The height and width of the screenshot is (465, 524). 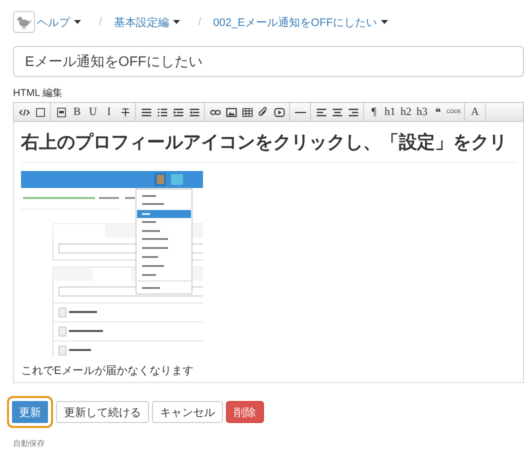 What do you see at coordinates (77, 112) in the screenshot?
I see `toolbar-button: B` at bounding box center [77, 112].